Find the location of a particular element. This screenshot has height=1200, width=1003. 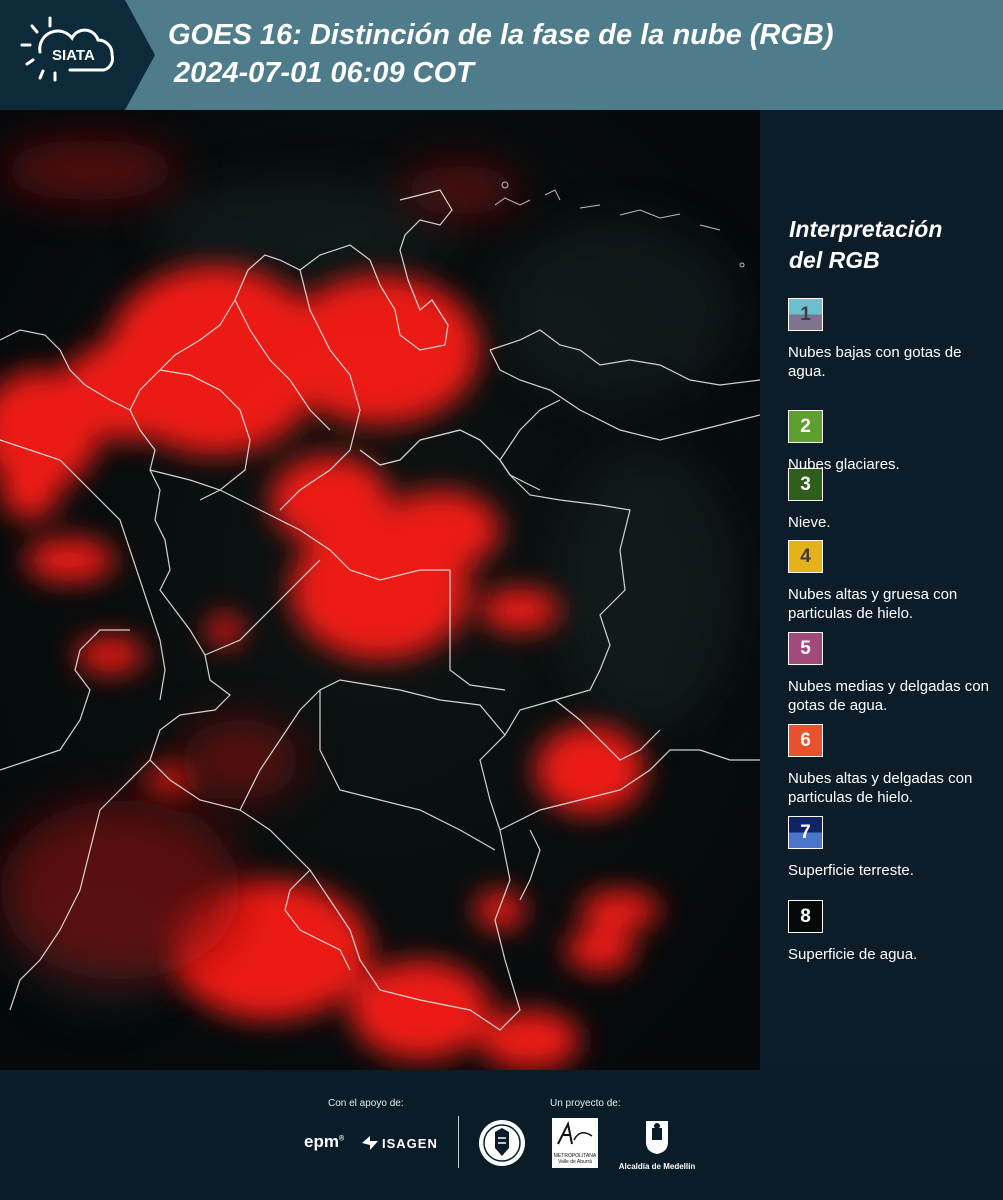

legend-number: 2 is located at coordinates (805, 426).